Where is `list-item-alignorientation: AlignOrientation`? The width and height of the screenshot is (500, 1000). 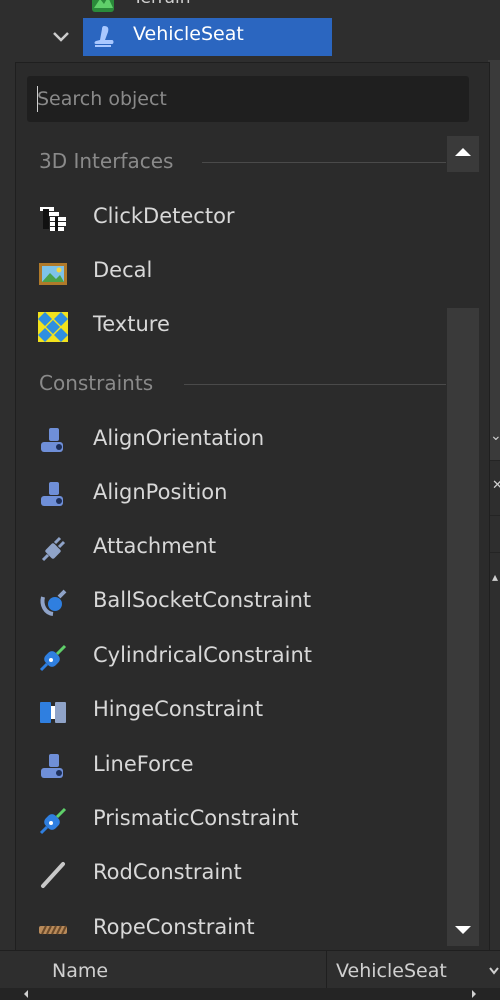 list-item-alignorientation: AlignOrientation is located at coordinates (236, 440).